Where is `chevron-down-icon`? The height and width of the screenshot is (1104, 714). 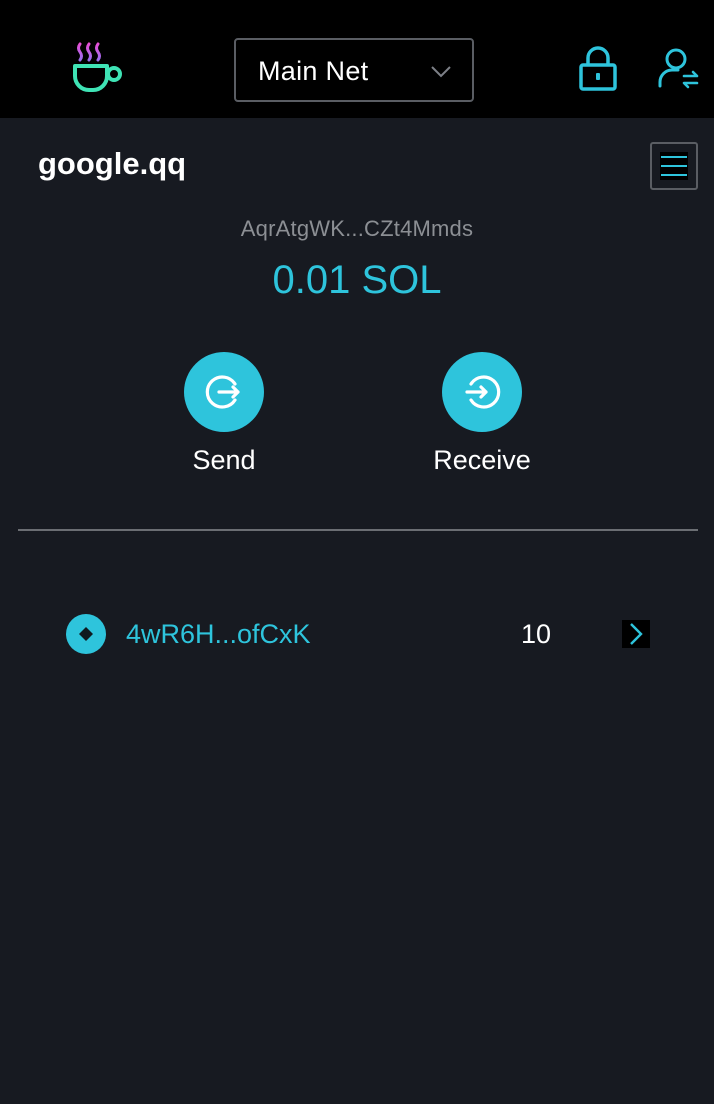
chevron-down-icon is located at coordinates (441, 72).